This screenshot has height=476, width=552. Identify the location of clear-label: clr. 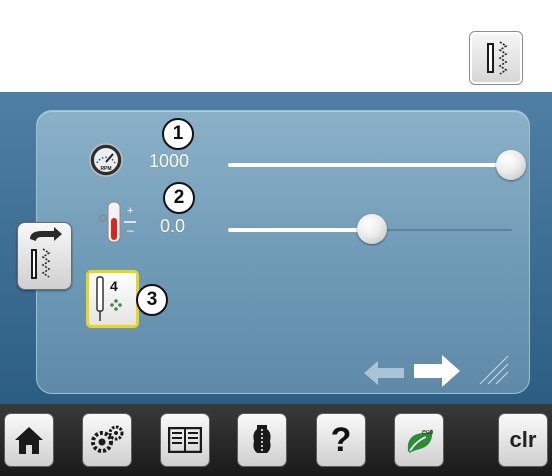
(523, 439).